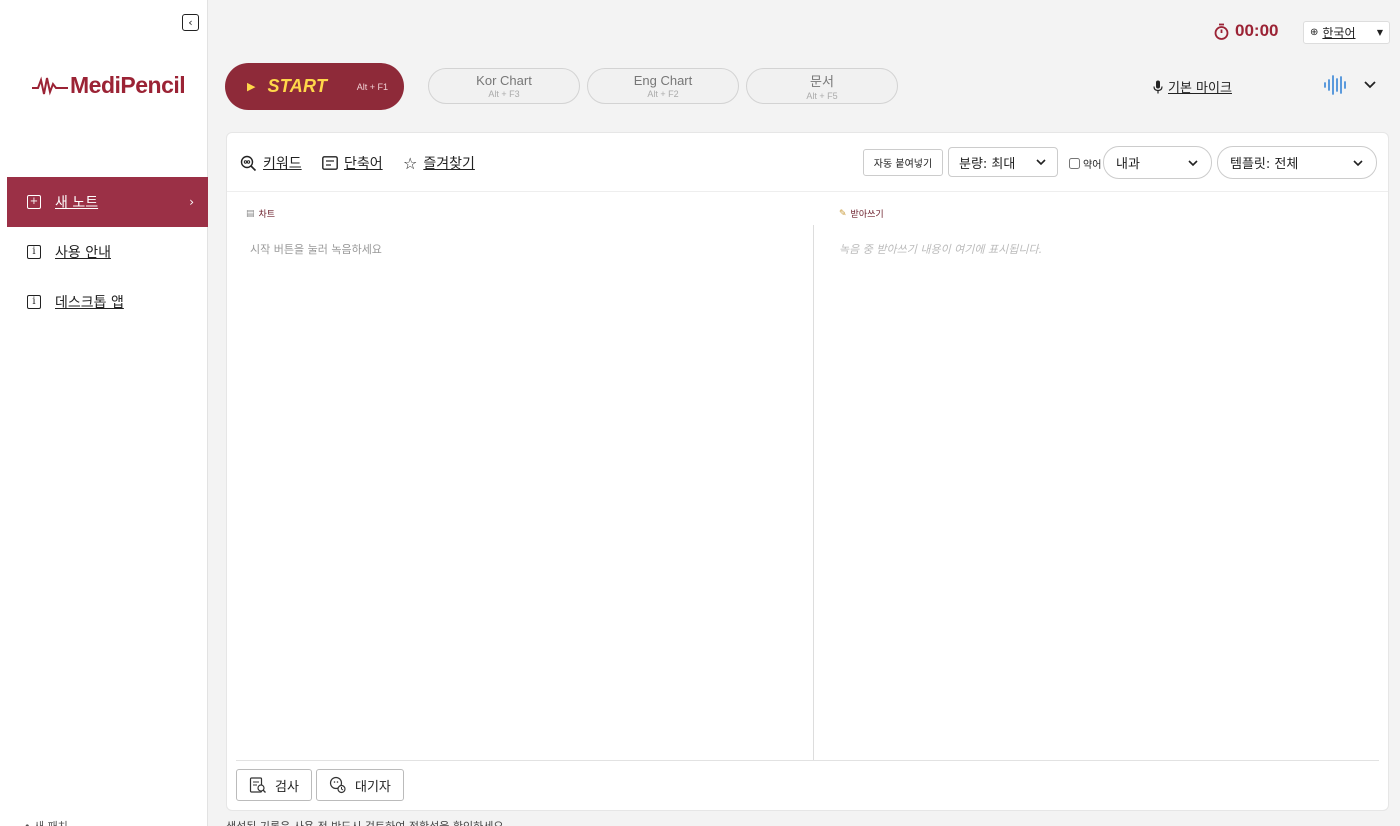 This screenshot has height=826, width=1400. What do you see at coordinates (267, 215) in the screenshot?
I see `chart-title: 차트` at bounding box center [267, 215].